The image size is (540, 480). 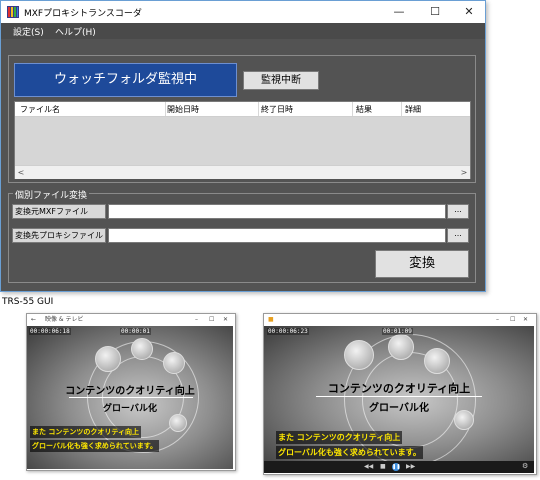 What do you see at coordinates (277, 109) in the screenshot?
I see `column-end-time: 終了日時` at bounding box center [277, 109].